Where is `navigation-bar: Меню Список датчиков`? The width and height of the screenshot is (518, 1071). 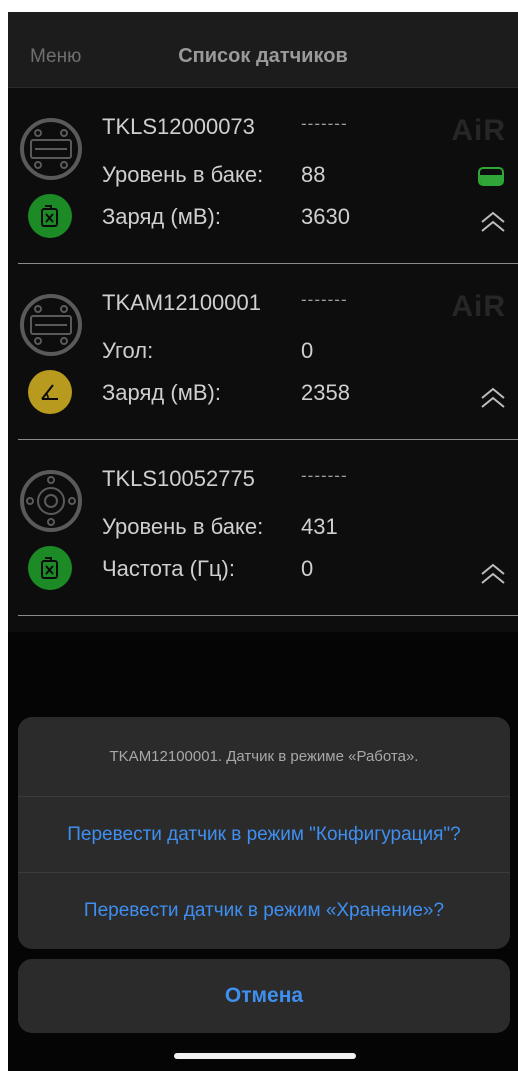 navigation-bar: Меню Список датчиков is located at coordinates (263, 50).